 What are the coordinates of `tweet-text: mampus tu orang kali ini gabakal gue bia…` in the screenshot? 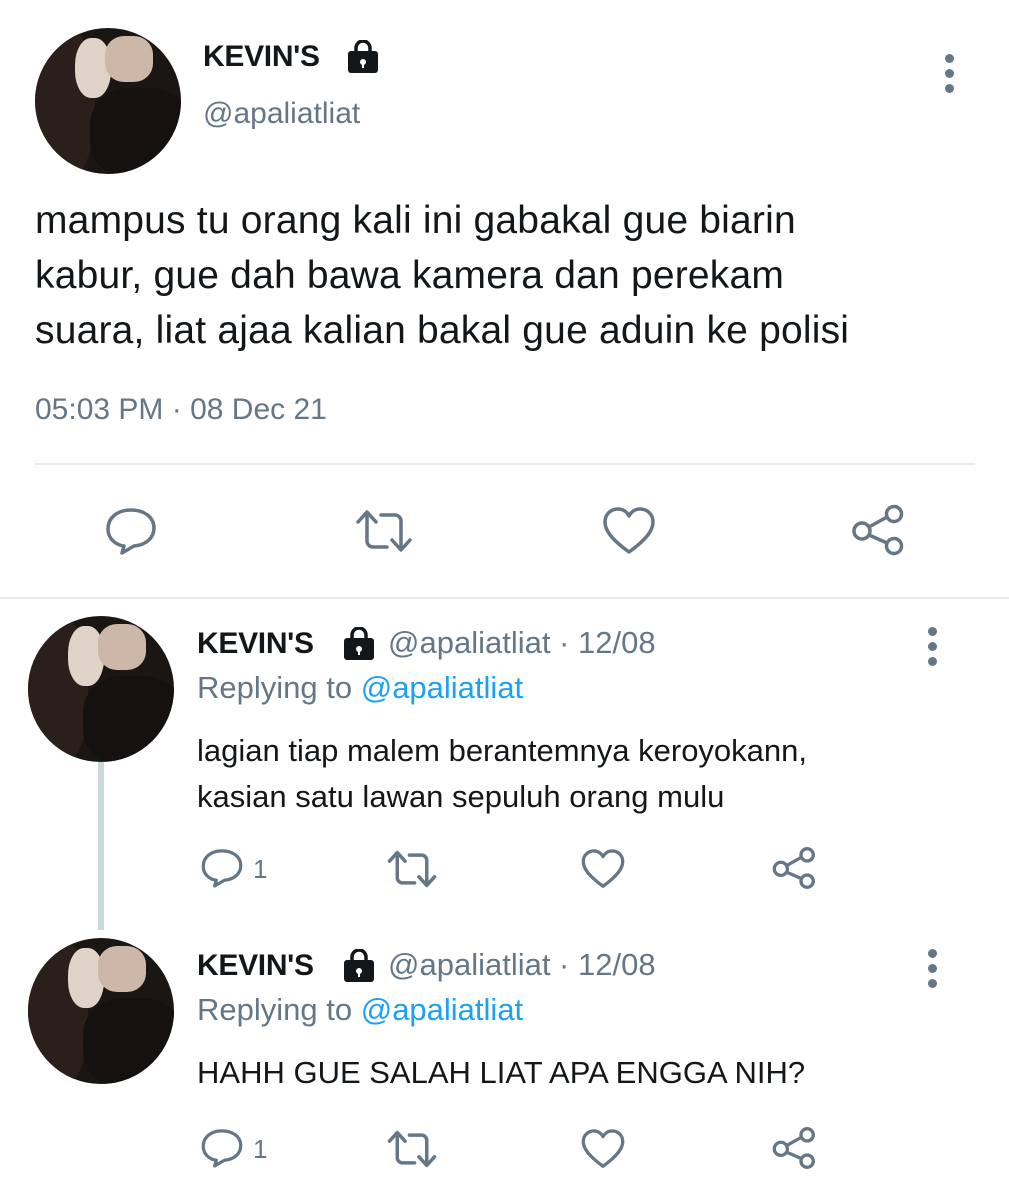 It's located at (442, 275).